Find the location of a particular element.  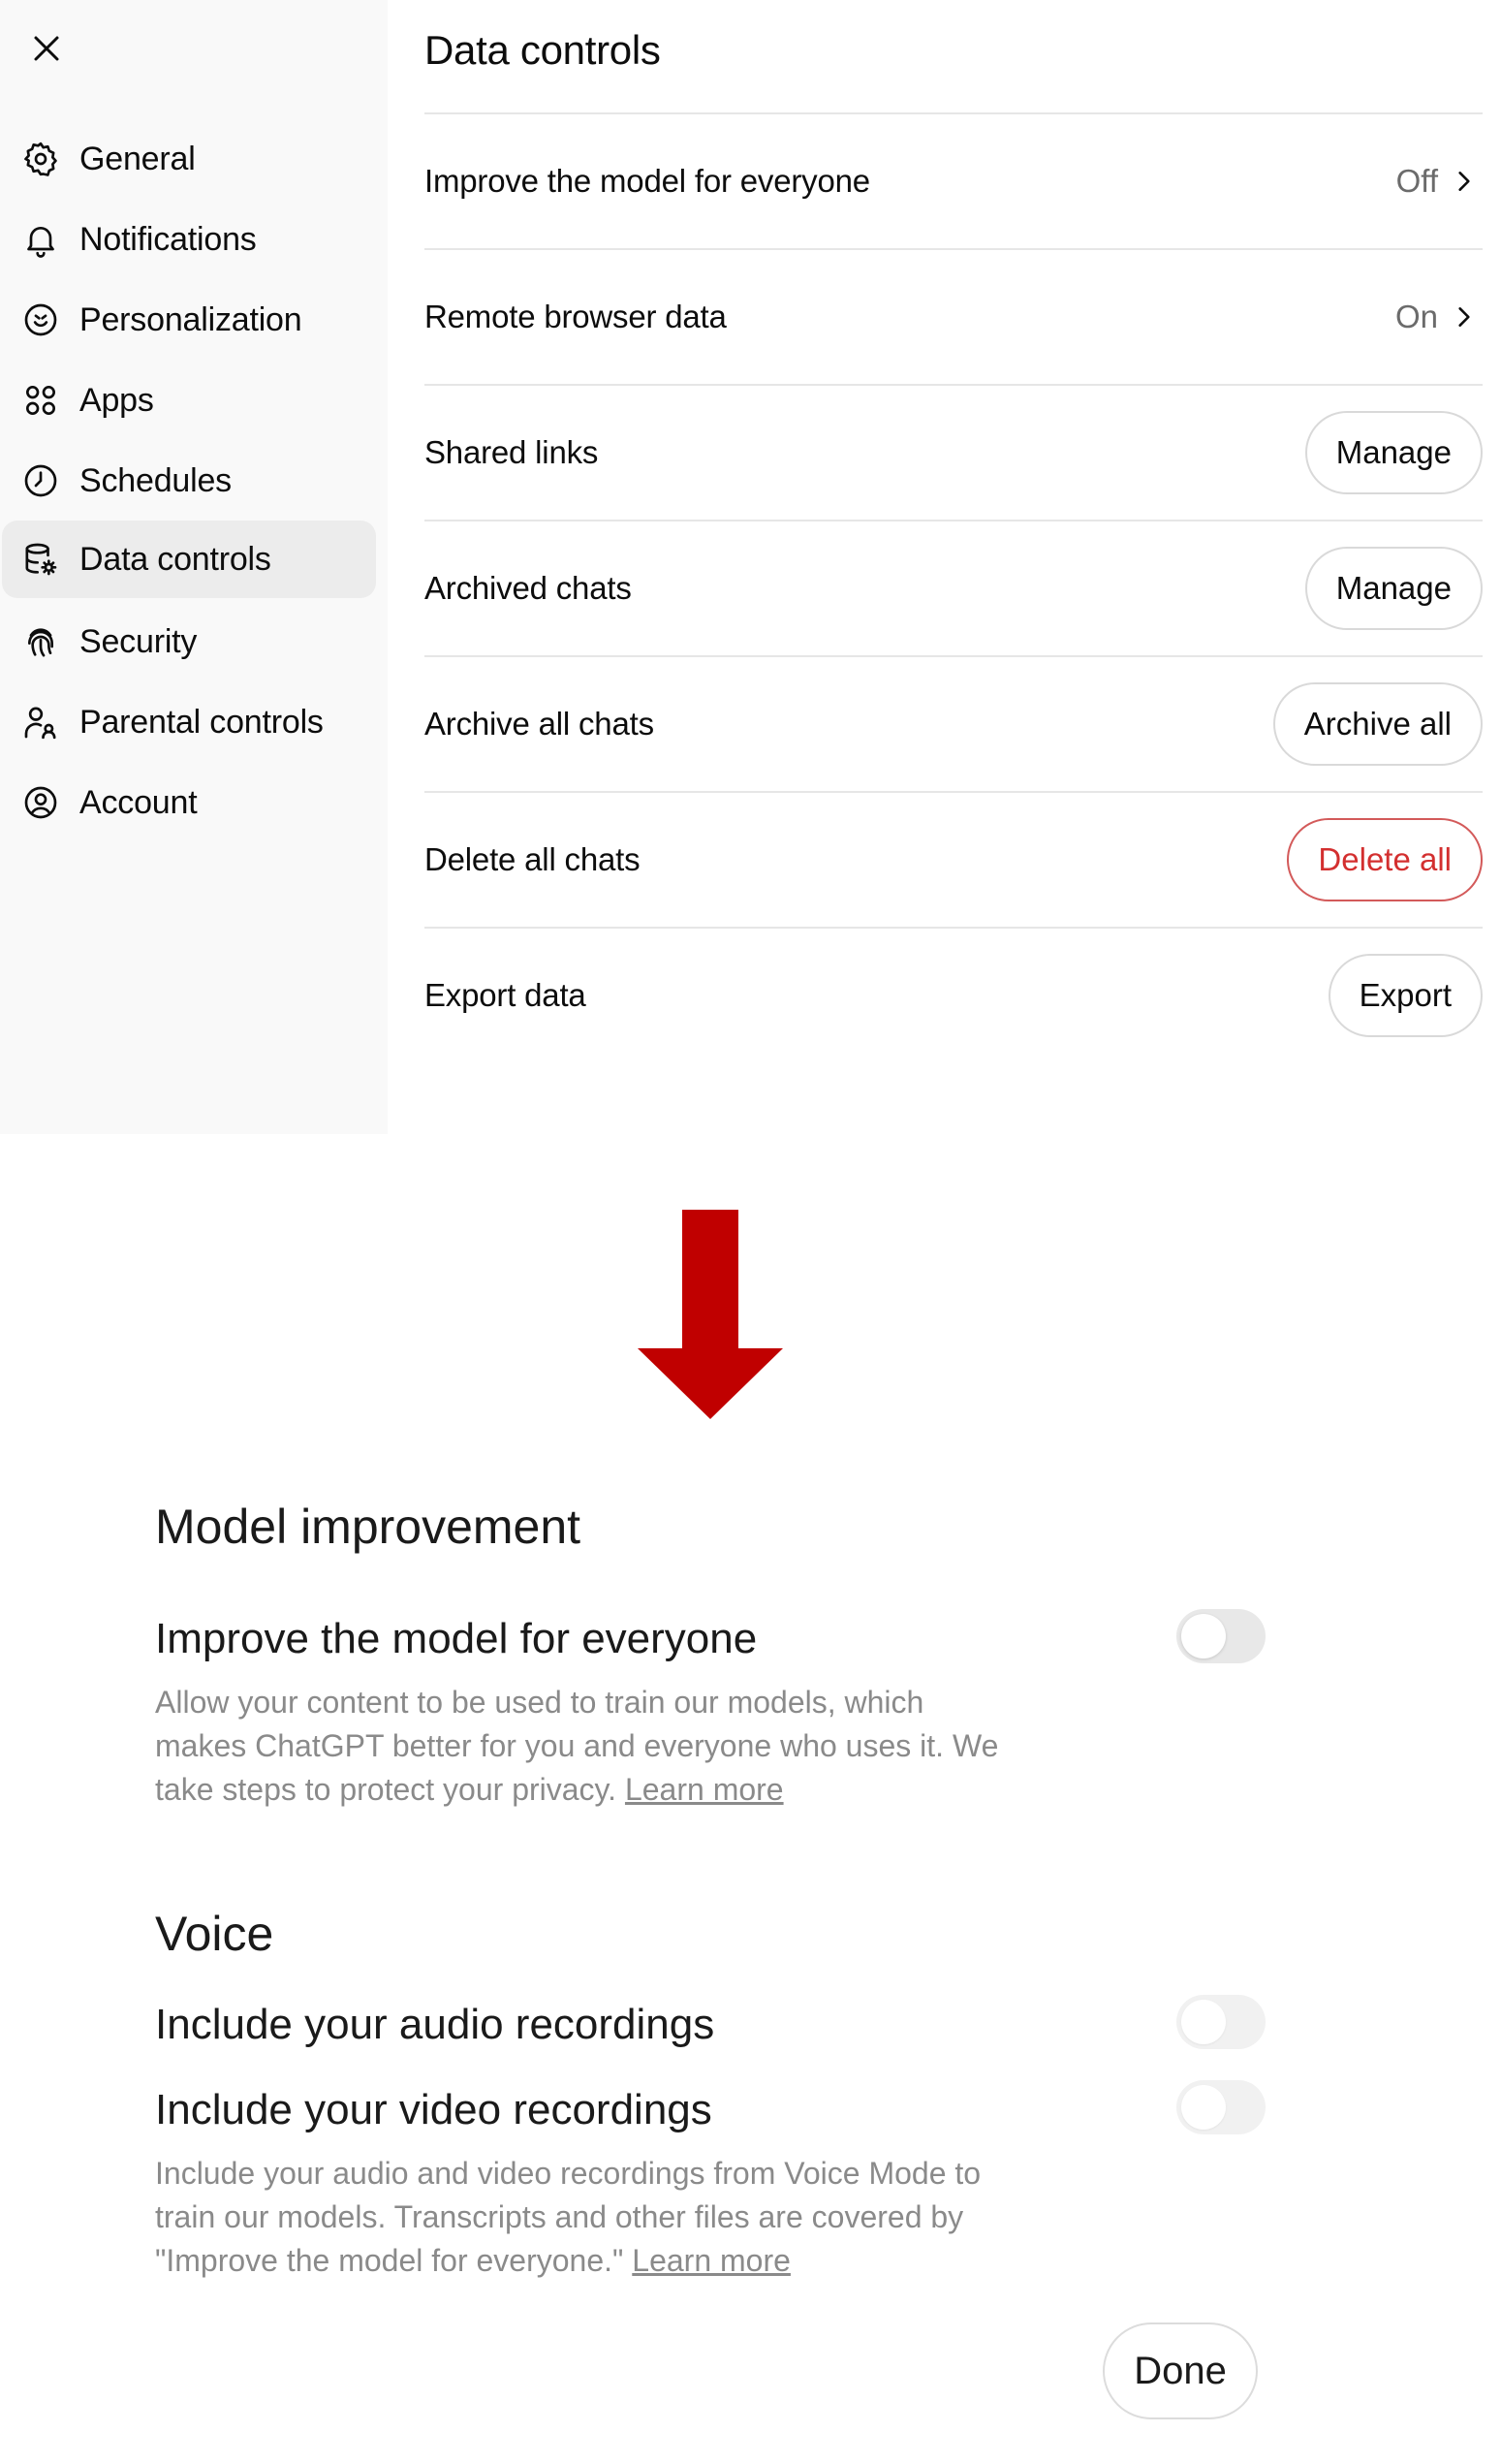

nav-label: Account is located at coordinates (139, 802).